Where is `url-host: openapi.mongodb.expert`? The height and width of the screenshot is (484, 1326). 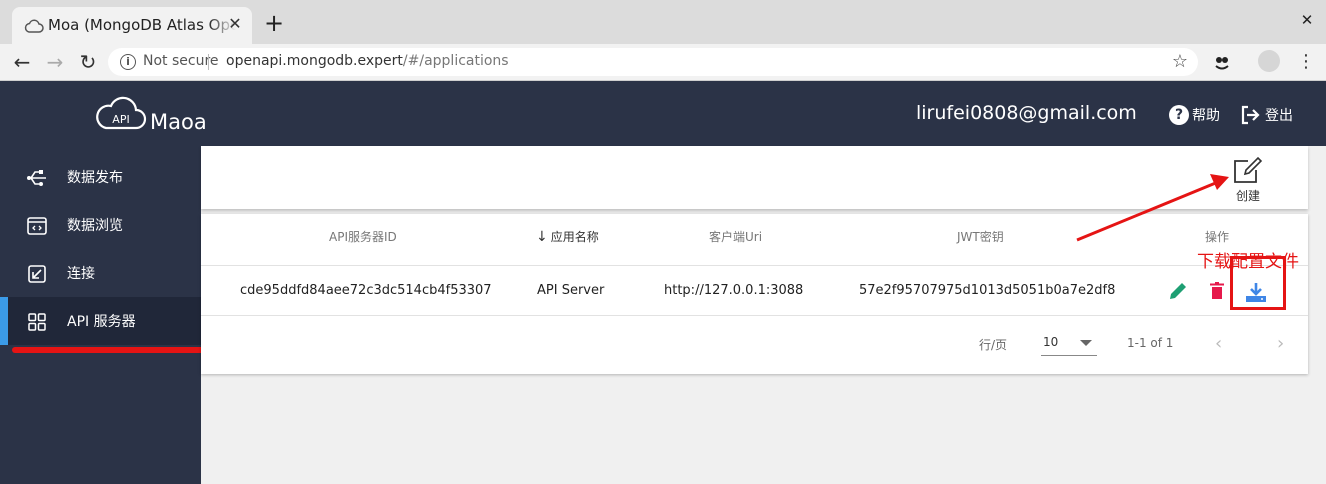
url-host: openapi.mongodb.expert is located at coordinates (314, 61).